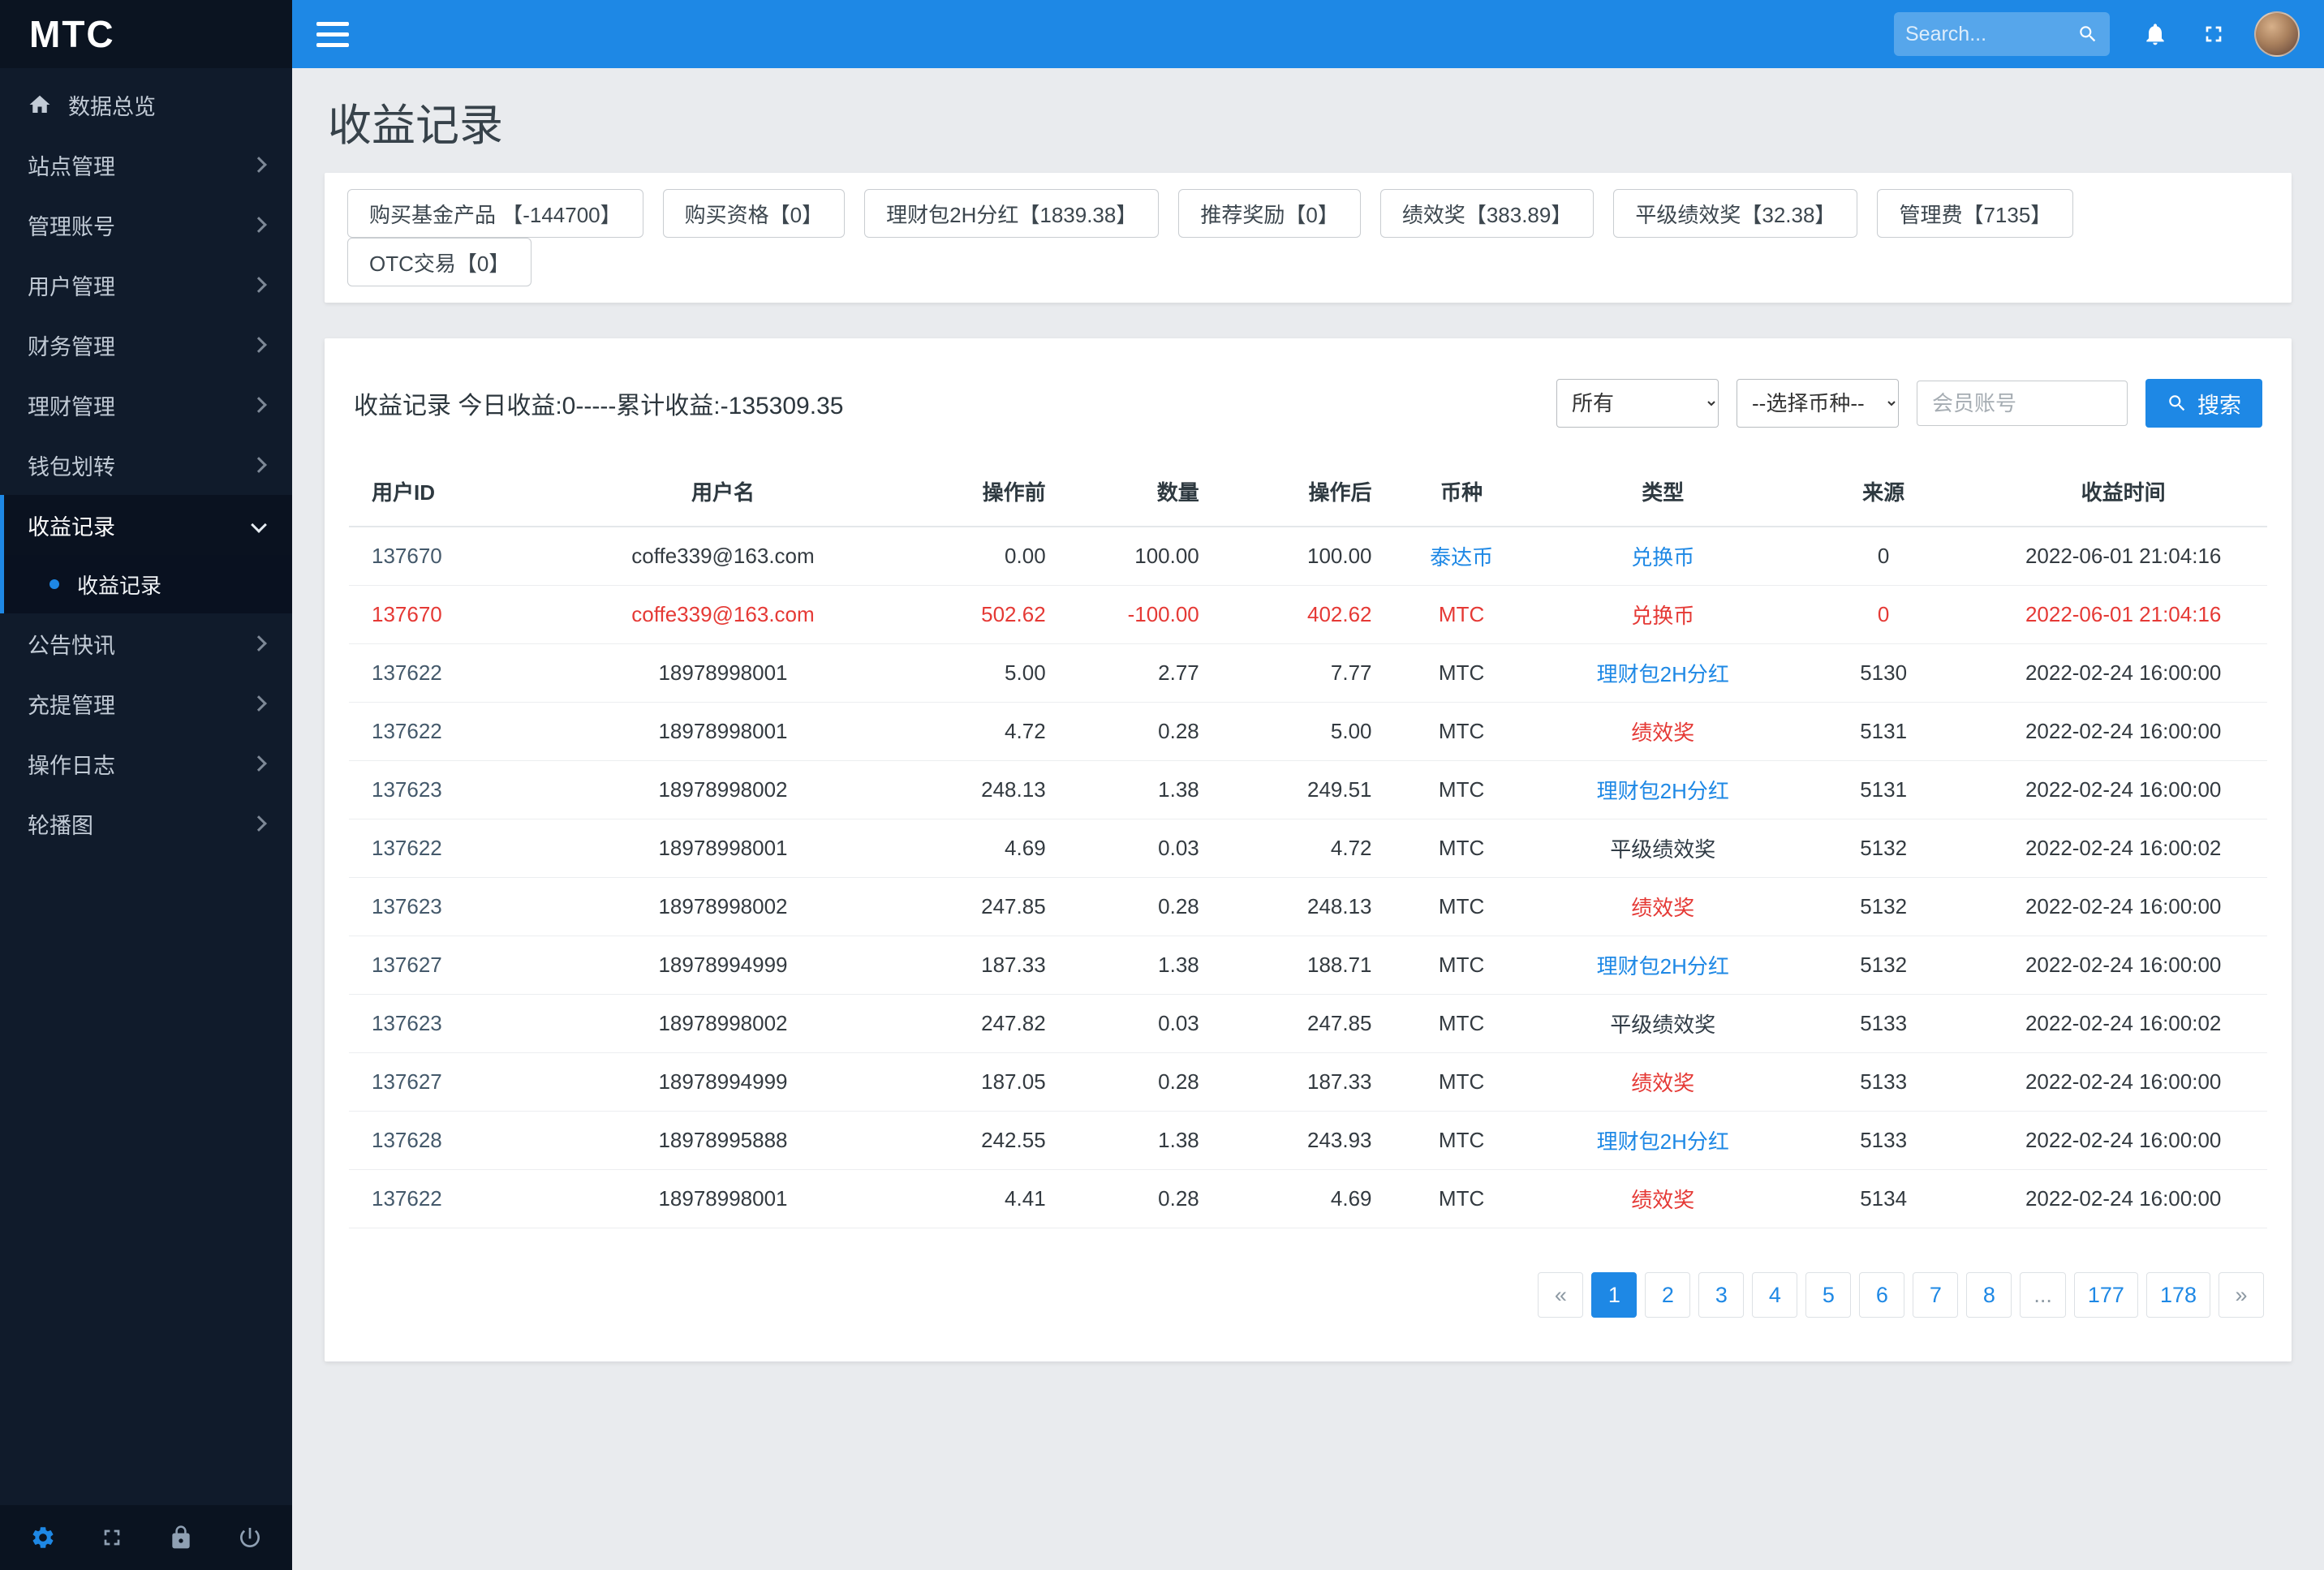 Image resolution: width=2324 pixels, height=1570 pixels. What do you see at coordinates (1975, 214) in the screenshot?
I see `stat-button-6: 管理费【7135】` at bounding box center [1975, 214].